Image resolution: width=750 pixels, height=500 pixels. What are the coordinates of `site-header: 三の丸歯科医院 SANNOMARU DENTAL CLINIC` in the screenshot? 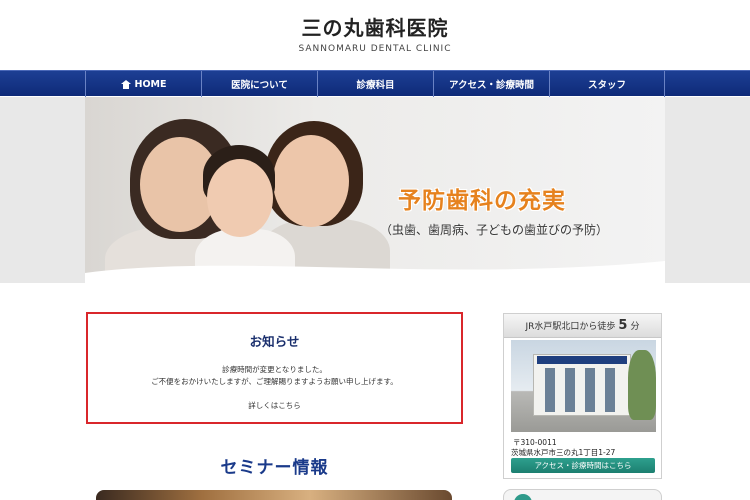 It's located at (375, 35).